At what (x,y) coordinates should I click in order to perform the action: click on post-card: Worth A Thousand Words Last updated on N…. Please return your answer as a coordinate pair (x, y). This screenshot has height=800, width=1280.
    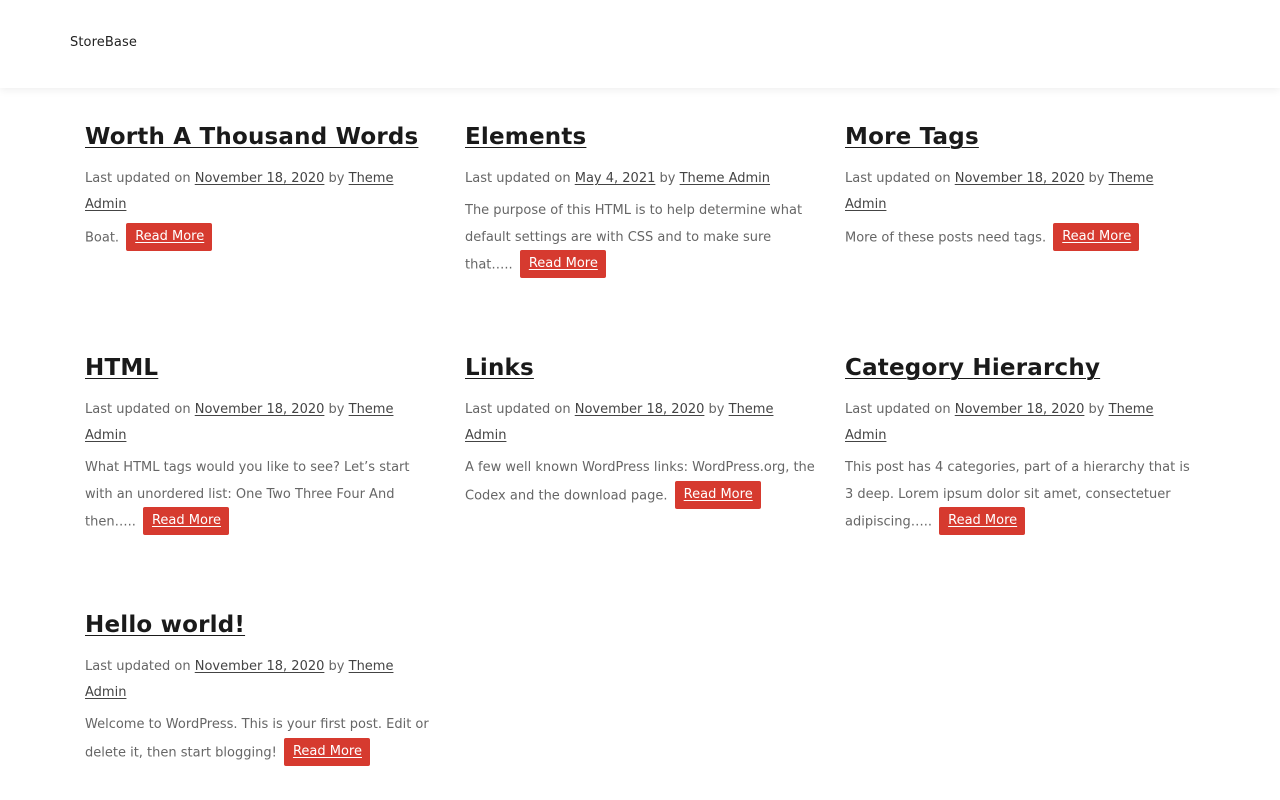
    Looking at the image, I should click on (260, 187).